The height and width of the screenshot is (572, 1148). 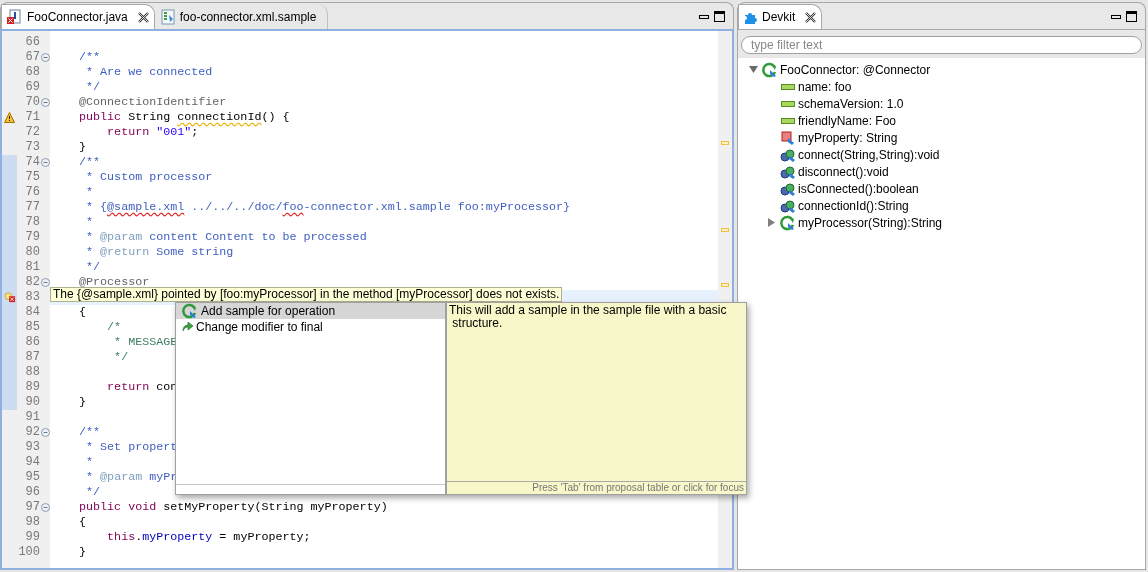 I want to click on code-line: * Custom processor, so click(x=149, y=177).